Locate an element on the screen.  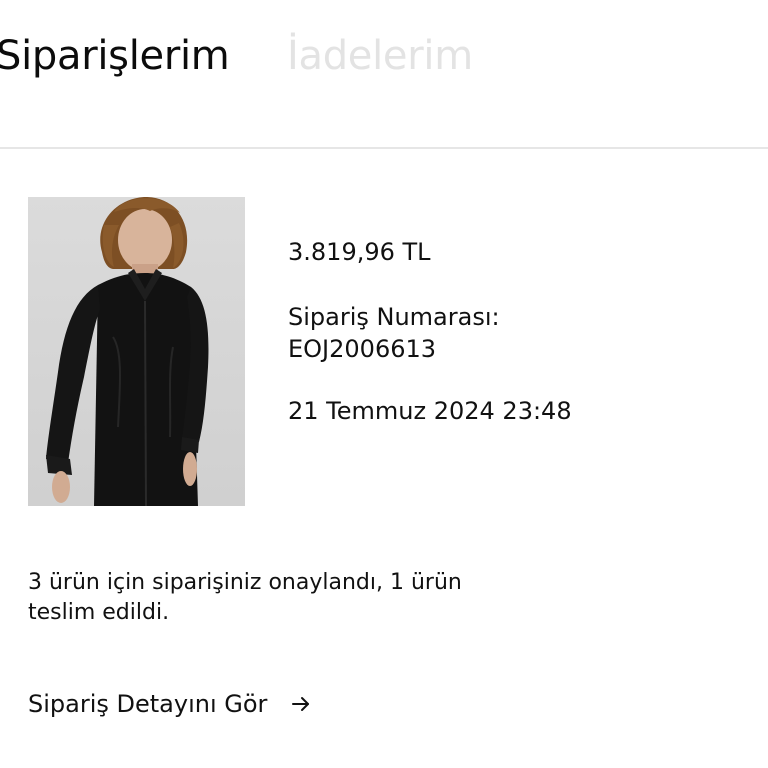
product-image is located at coordinates (136, 351).